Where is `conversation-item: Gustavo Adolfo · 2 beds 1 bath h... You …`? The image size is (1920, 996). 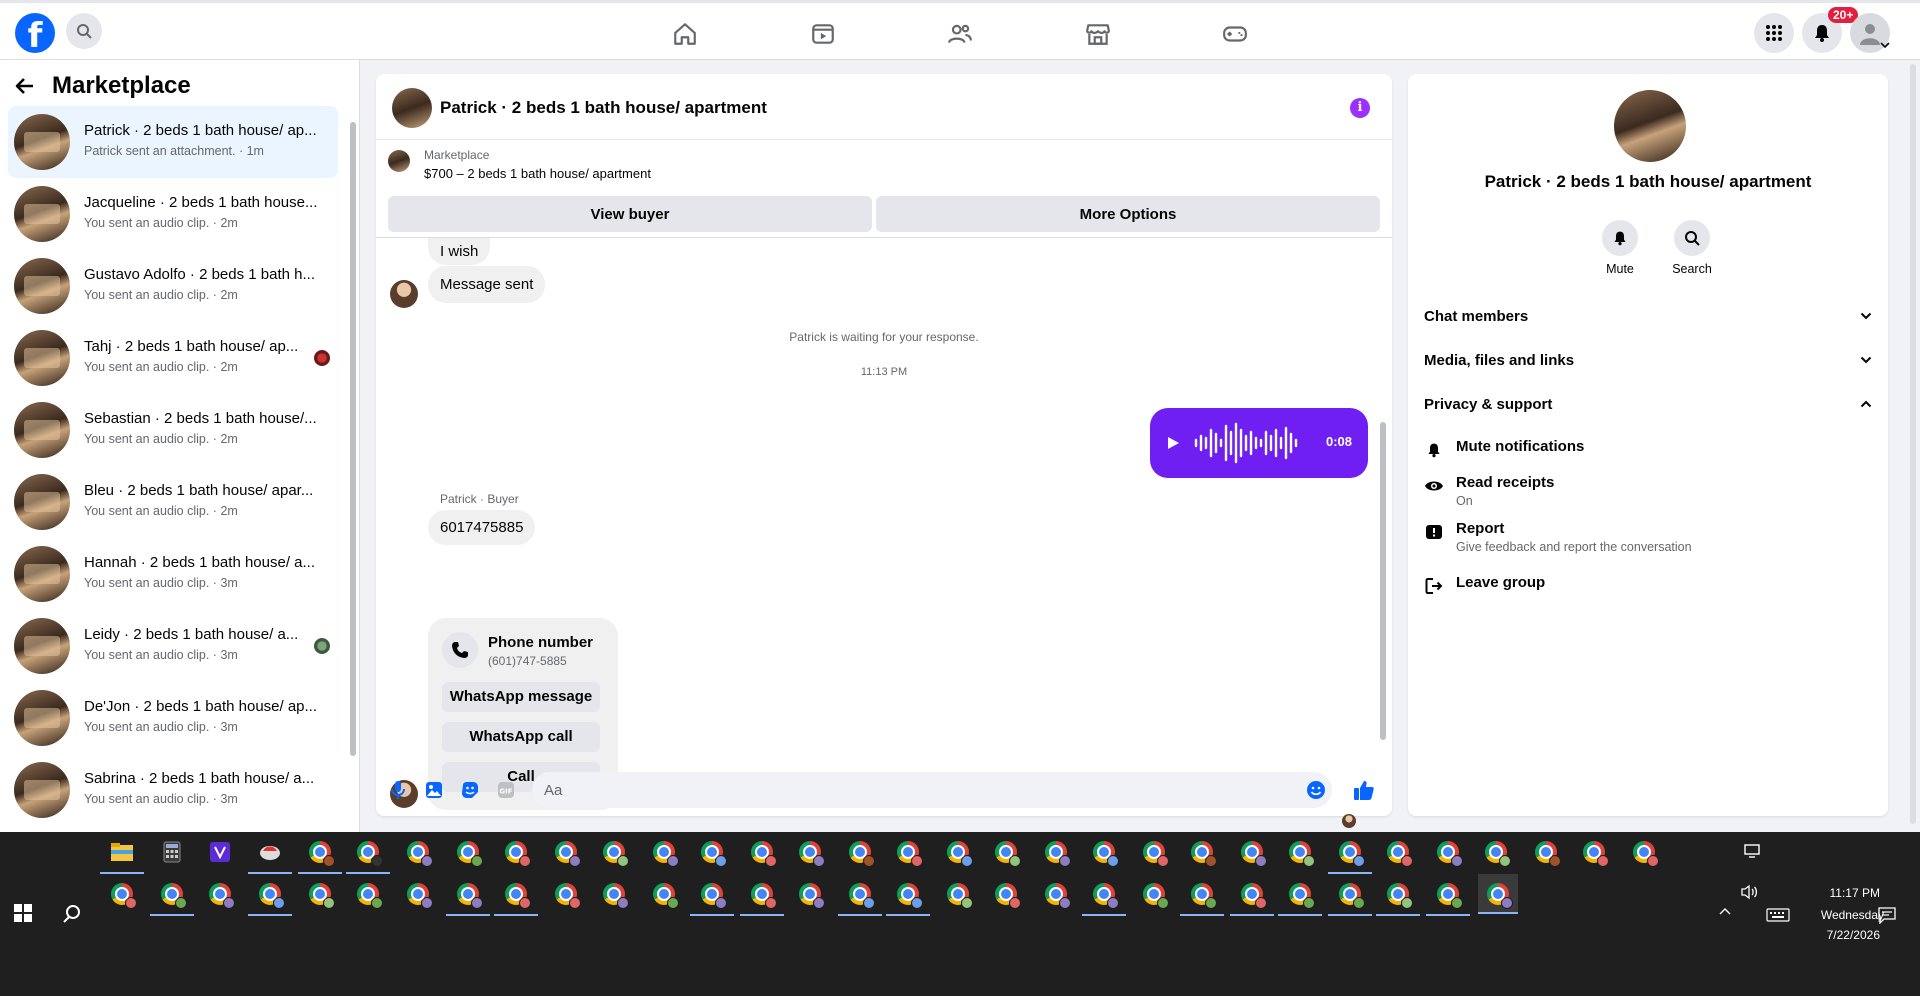
conversation-item: Gustavo Adolfo · 2 beds 1 bath h... You … is located at coordinates (173, 286).